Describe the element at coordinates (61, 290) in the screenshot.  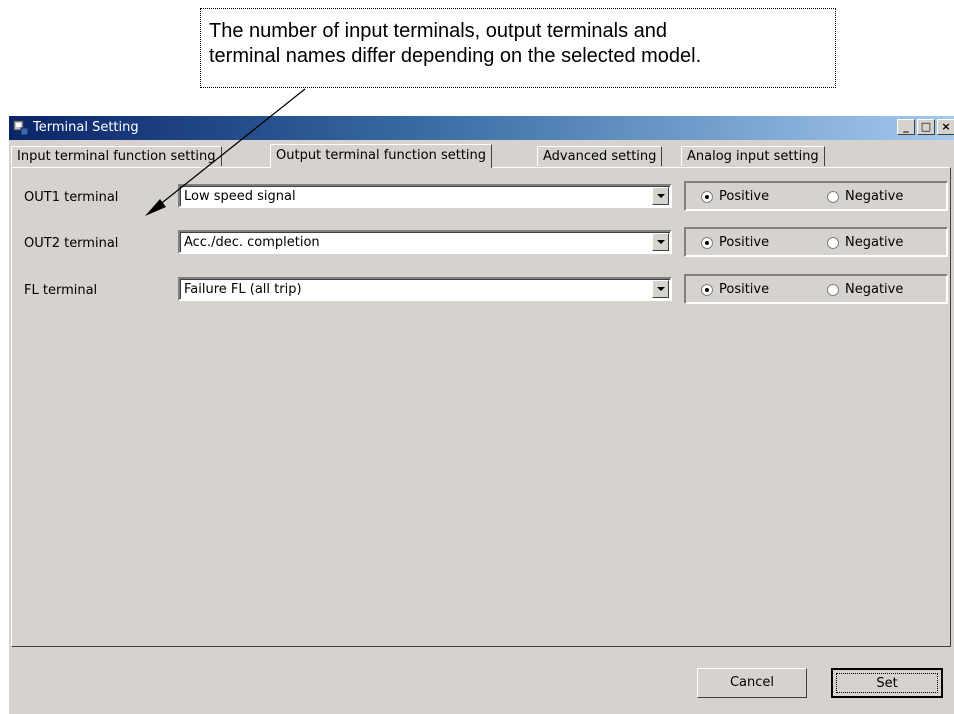
I see `terminal-label: FL terminal` at that location.